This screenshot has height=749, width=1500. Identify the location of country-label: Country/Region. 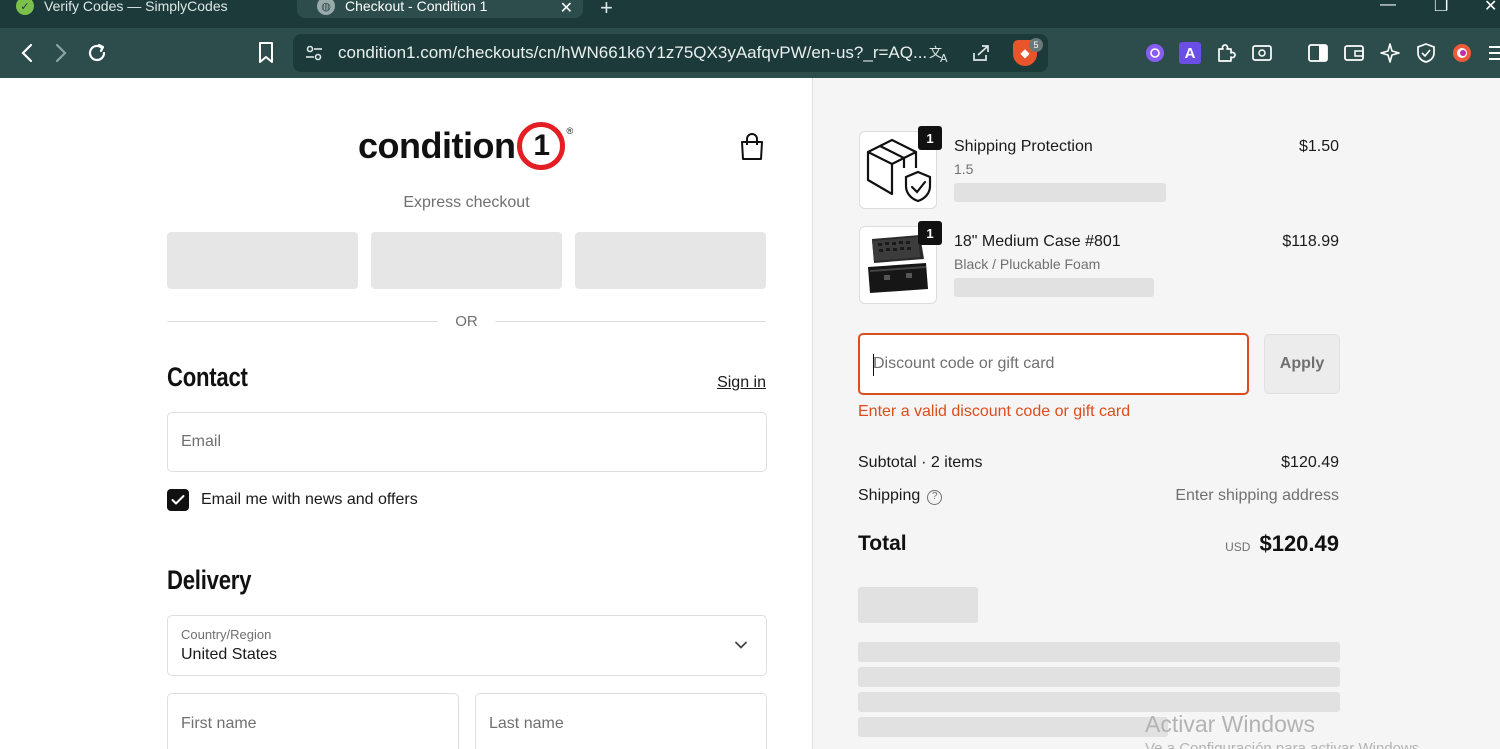
(226, 634).